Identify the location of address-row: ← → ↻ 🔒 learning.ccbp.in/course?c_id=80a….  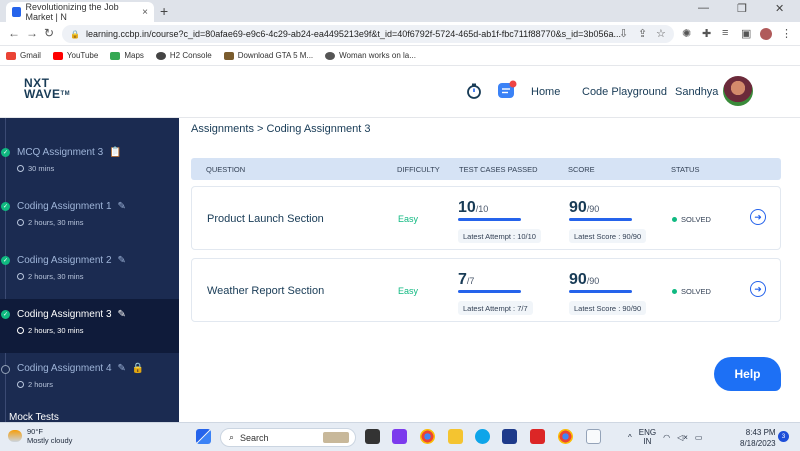
(400, 34).